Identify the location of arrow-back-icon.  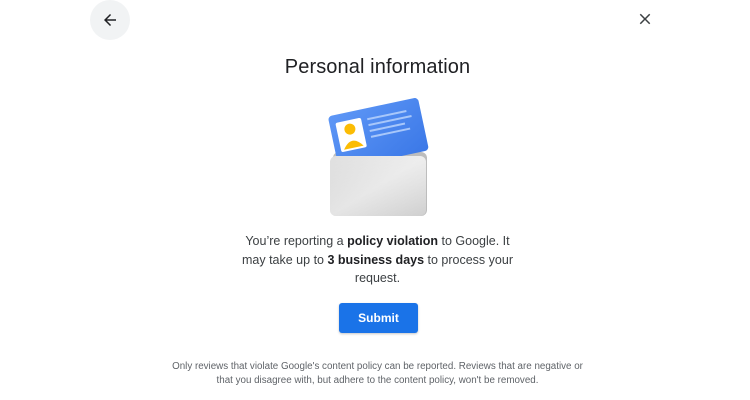
(110, 20).